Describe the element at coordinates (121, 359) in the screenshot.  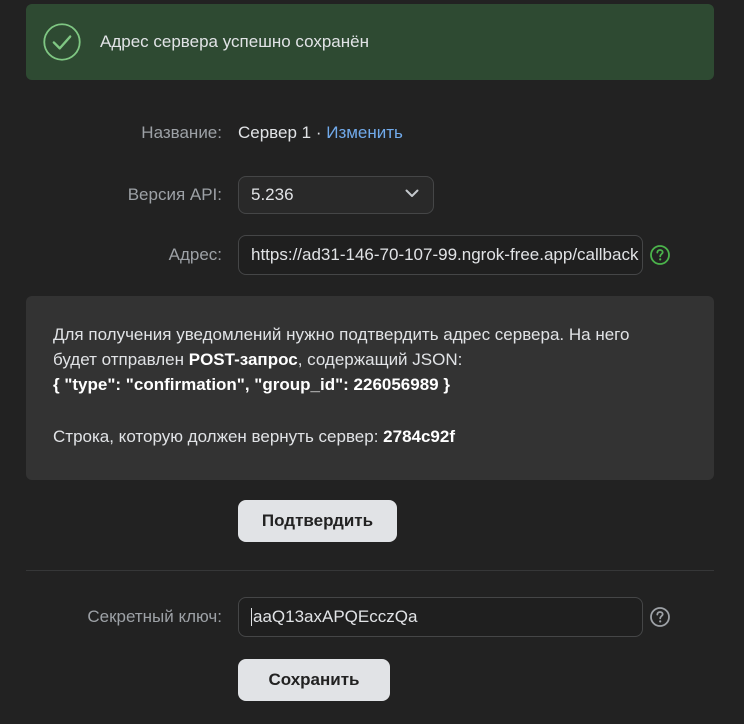
I see `info-line-2-prefix: будет отправлен` at that location.